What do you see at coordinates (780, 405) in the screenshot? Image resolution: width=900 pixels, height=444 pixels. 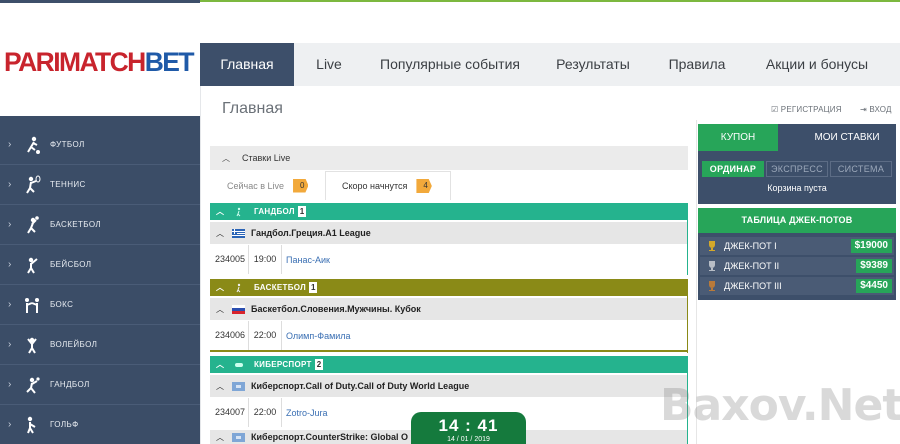 I see `watermark: Baxov.Net` at bounding box center [780, 405].